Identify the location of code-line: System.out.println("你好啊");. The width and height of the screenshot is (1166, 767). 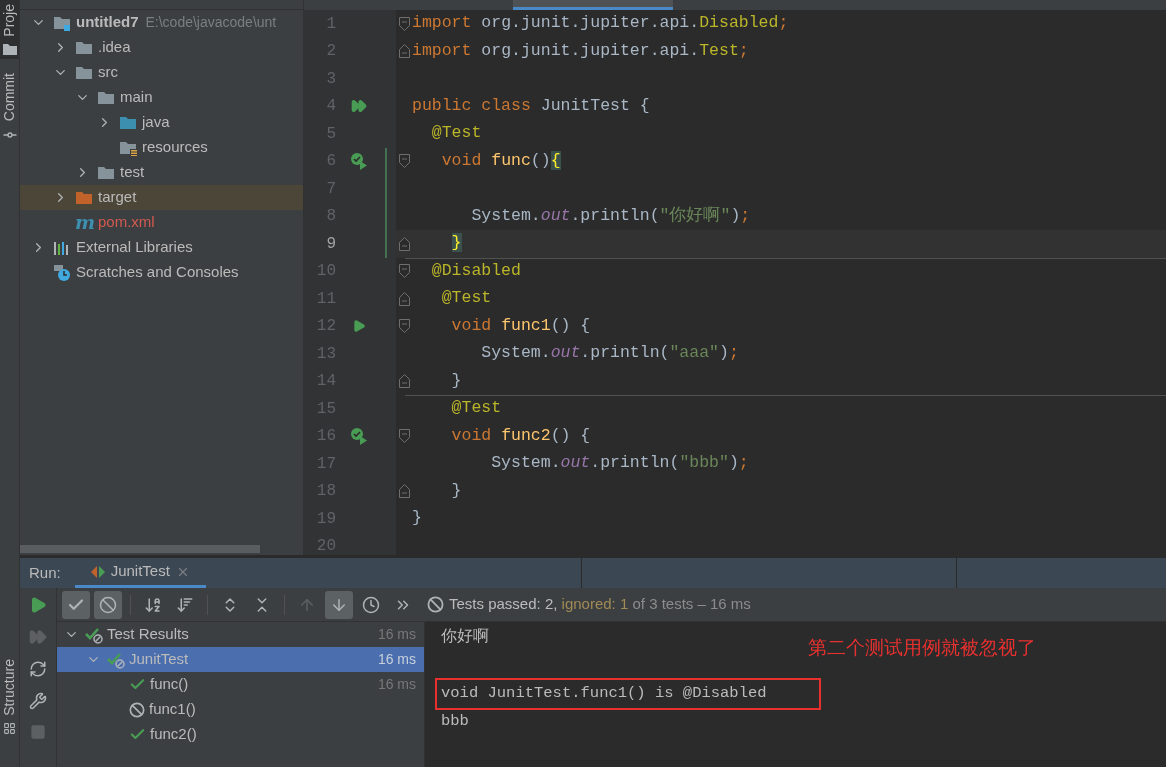
(610, 215).